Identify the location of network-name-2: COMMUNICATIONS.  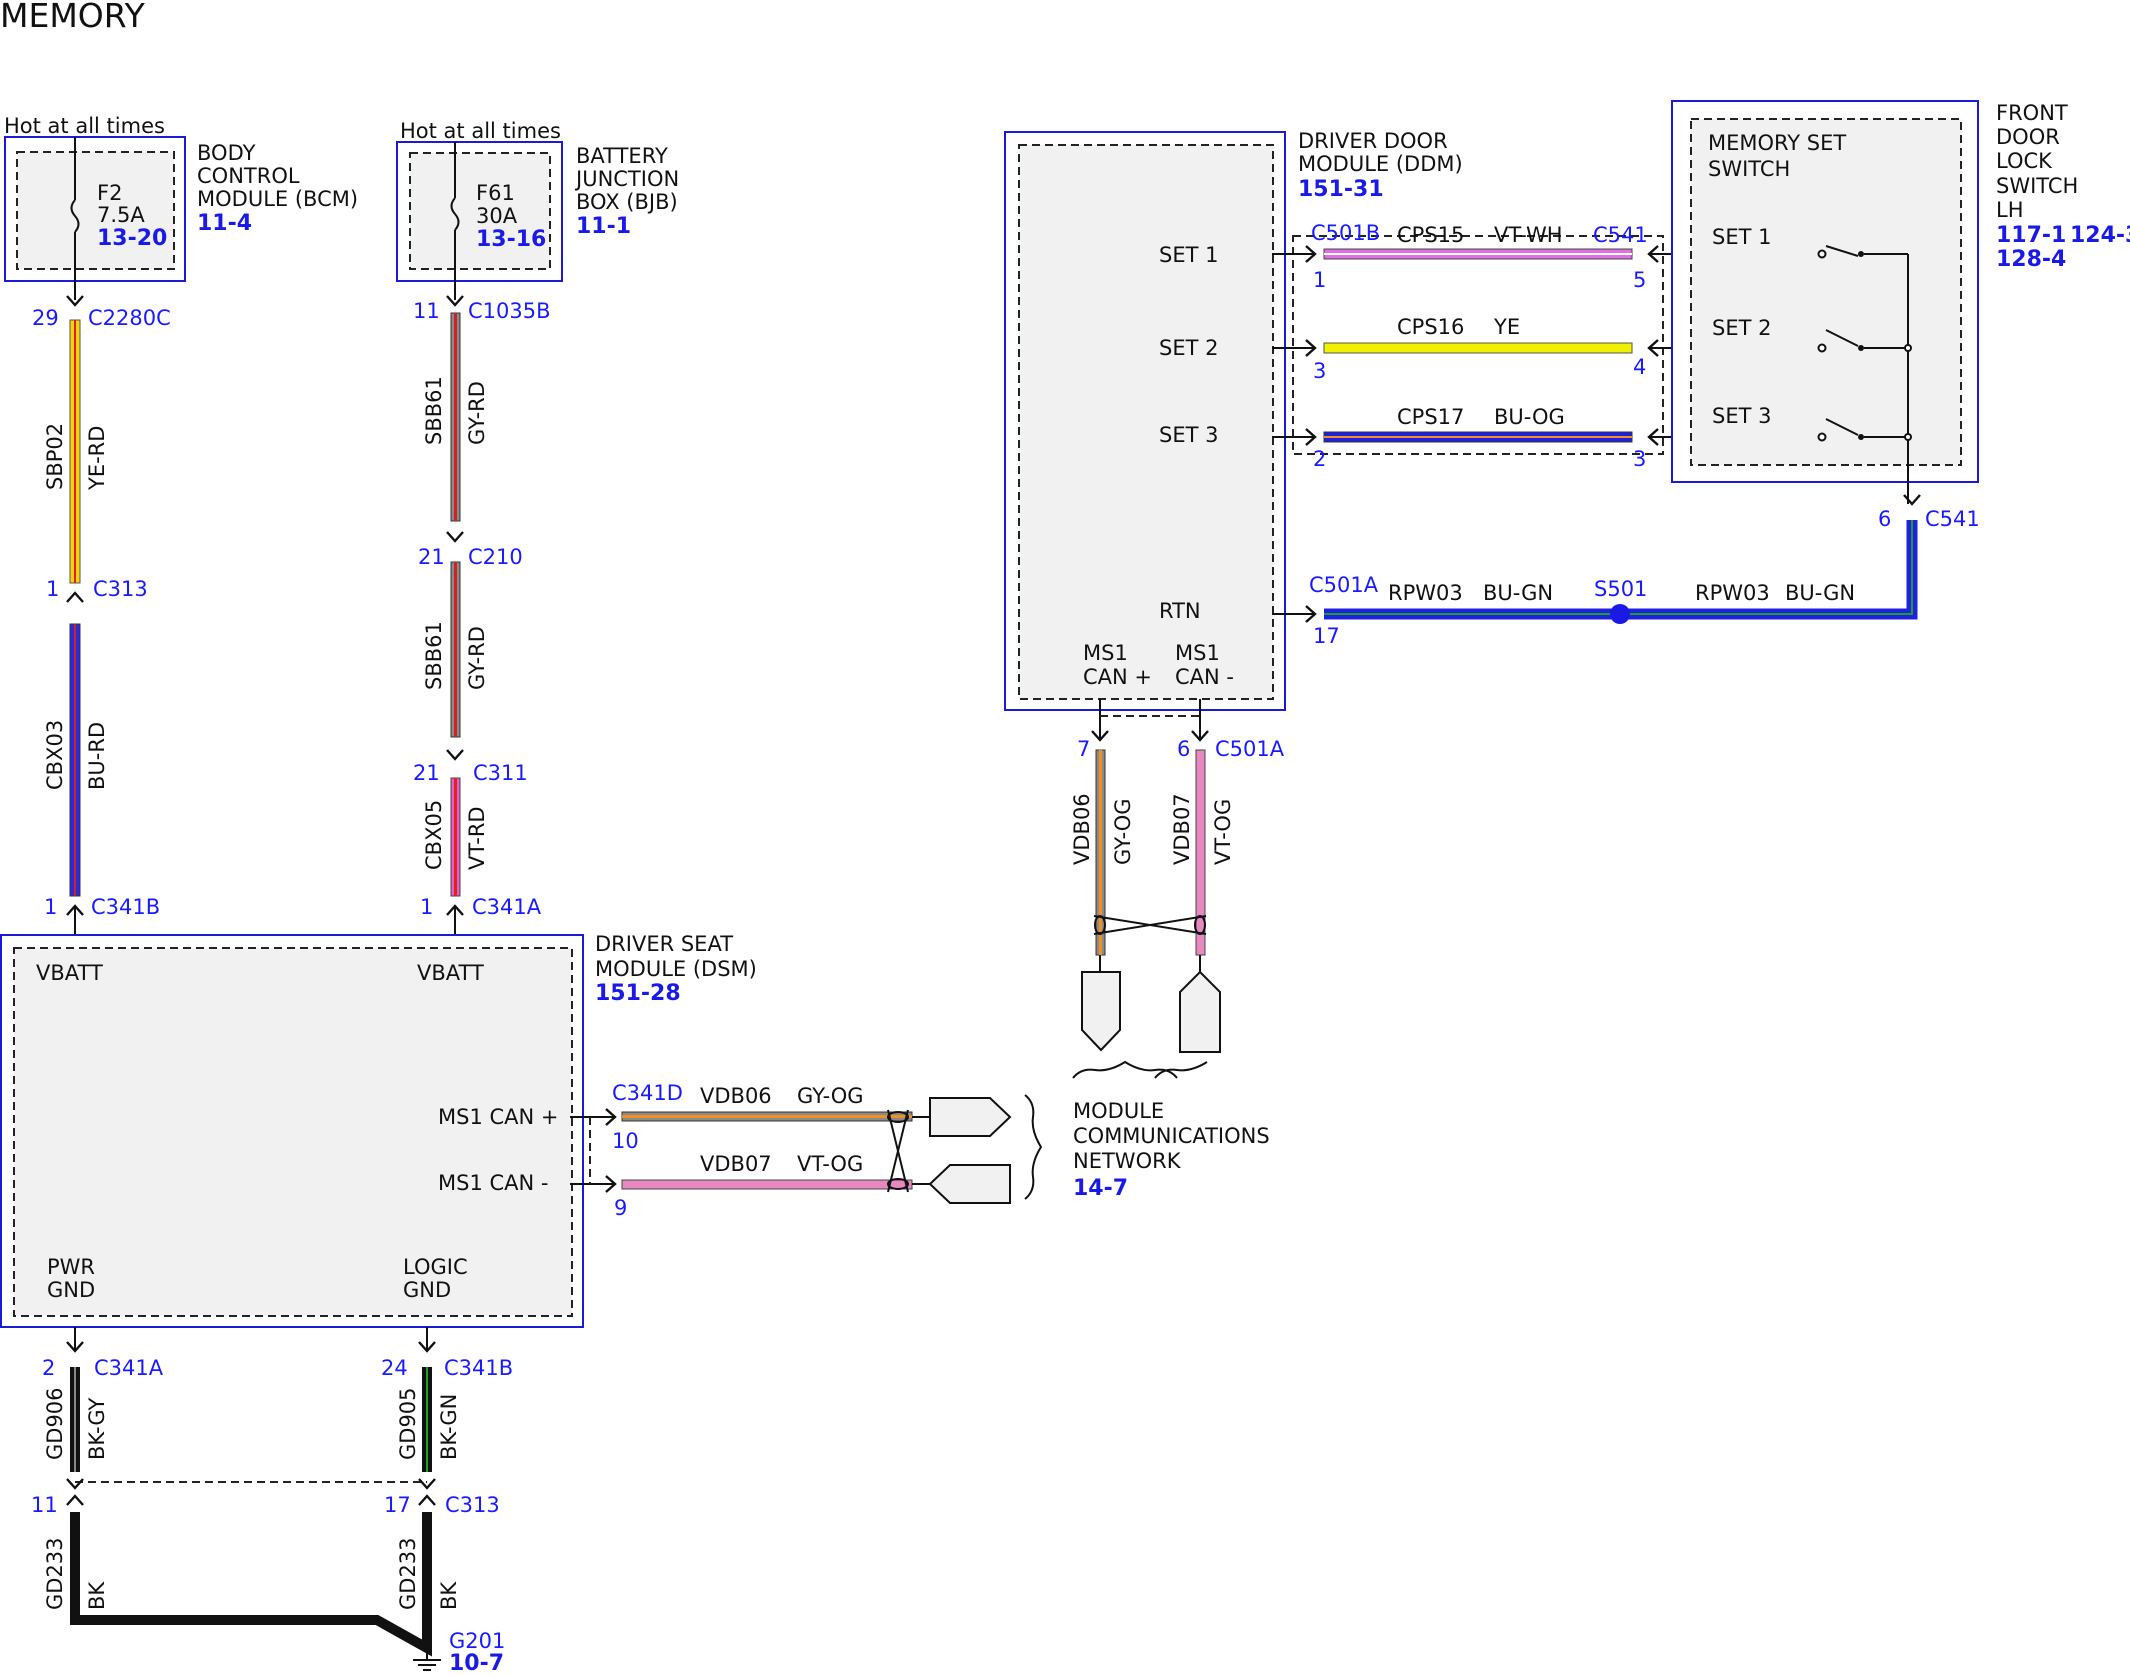
(1171, 1136).